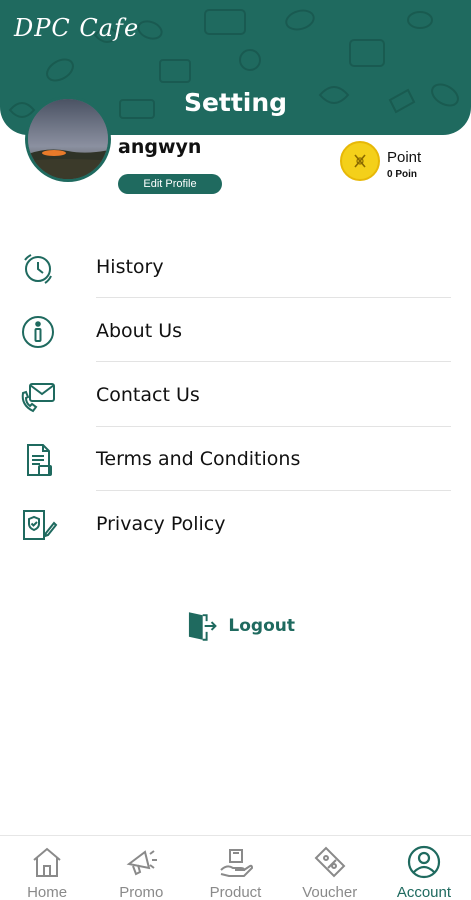 Image resolution: width=471 pixels, height=900 pixels. What do you see at coordinates (38, 398) in the screenshot?
I see `contact-icon` at bounding box center [38, 398].